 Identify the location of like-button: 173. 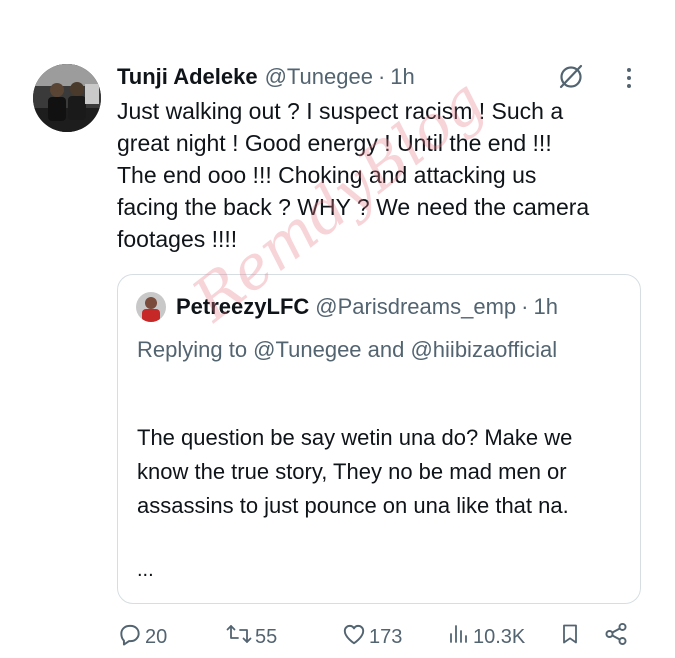
(371, 637).